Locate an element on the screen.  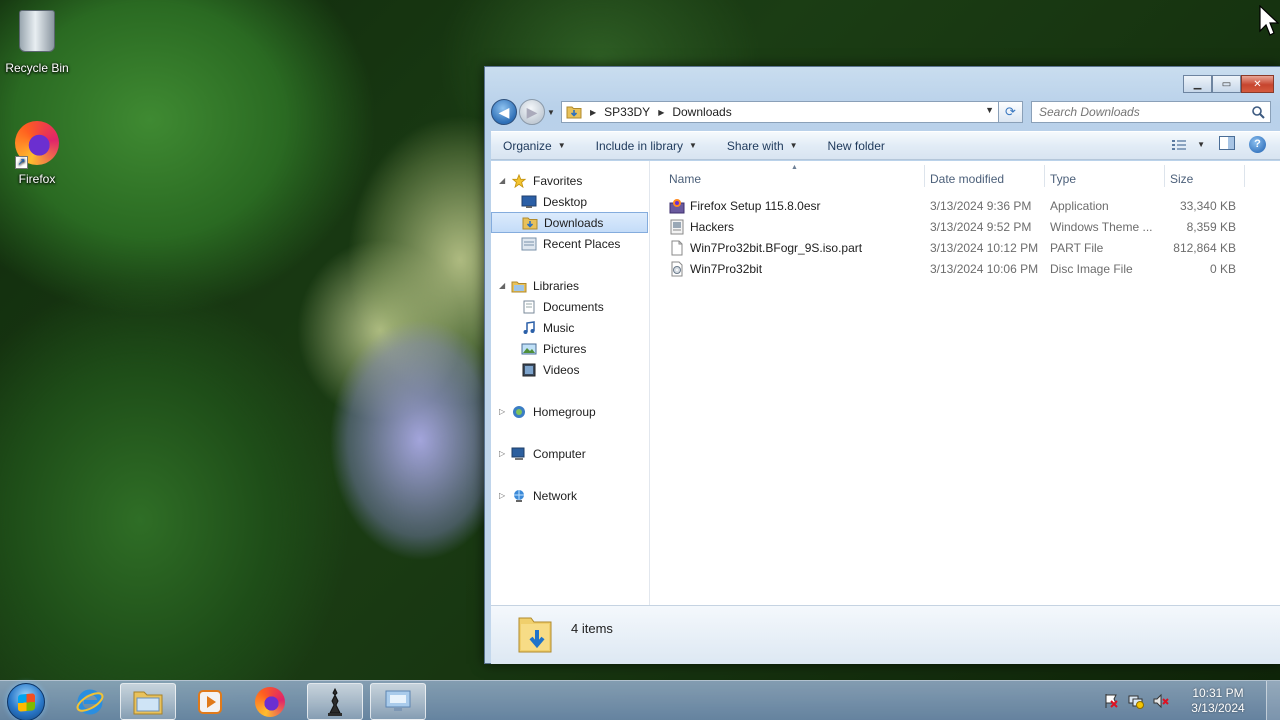
show-desktop-button is located at coordinates (1273, 700).